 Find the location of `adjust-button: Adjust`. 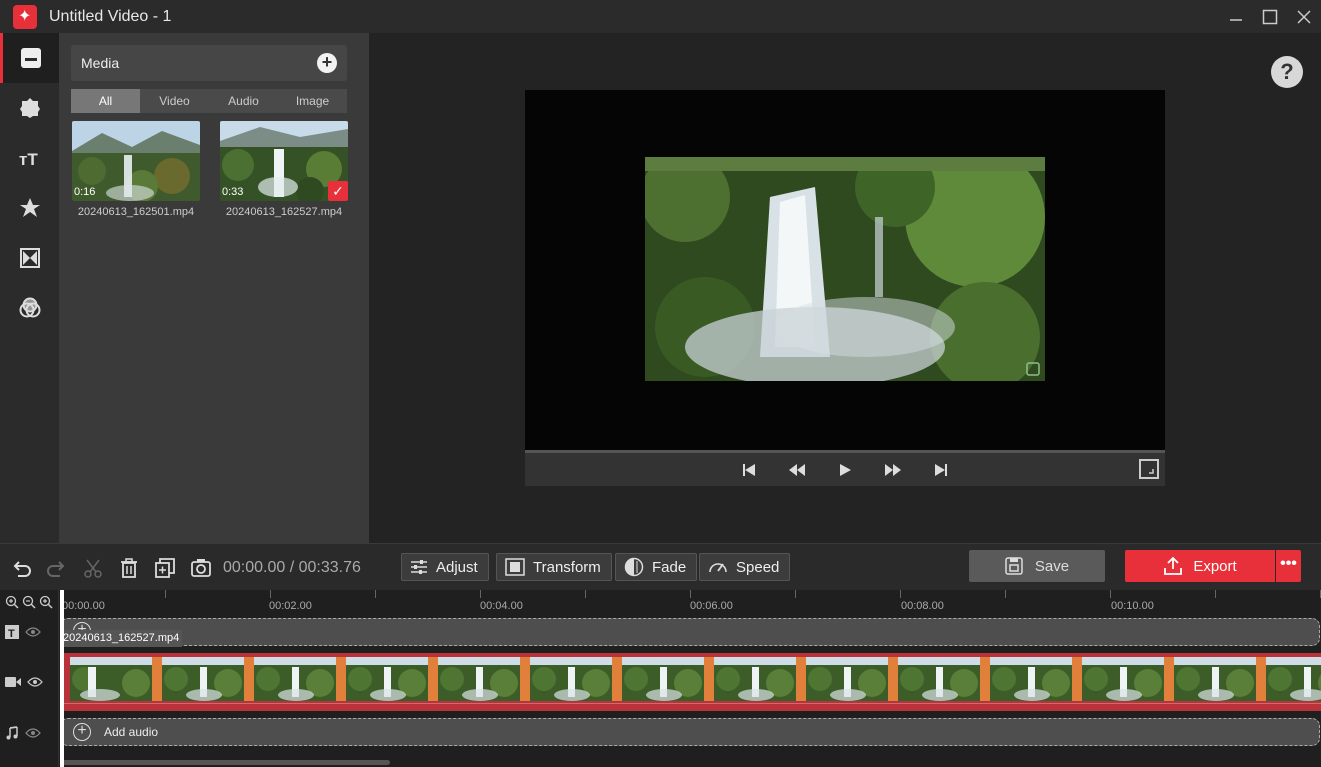

adjust-button: Adjust is located at coordinates (445, 567).